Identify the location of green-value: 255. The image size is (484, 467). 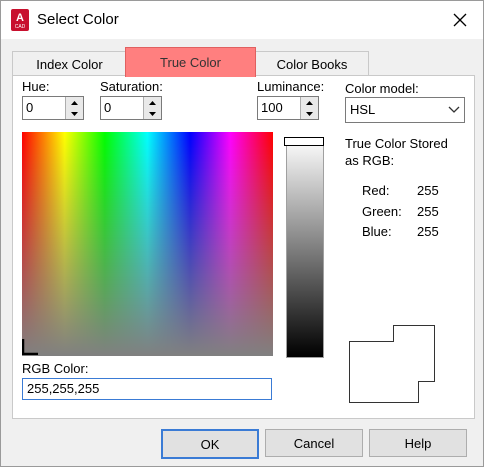
(428, 211).